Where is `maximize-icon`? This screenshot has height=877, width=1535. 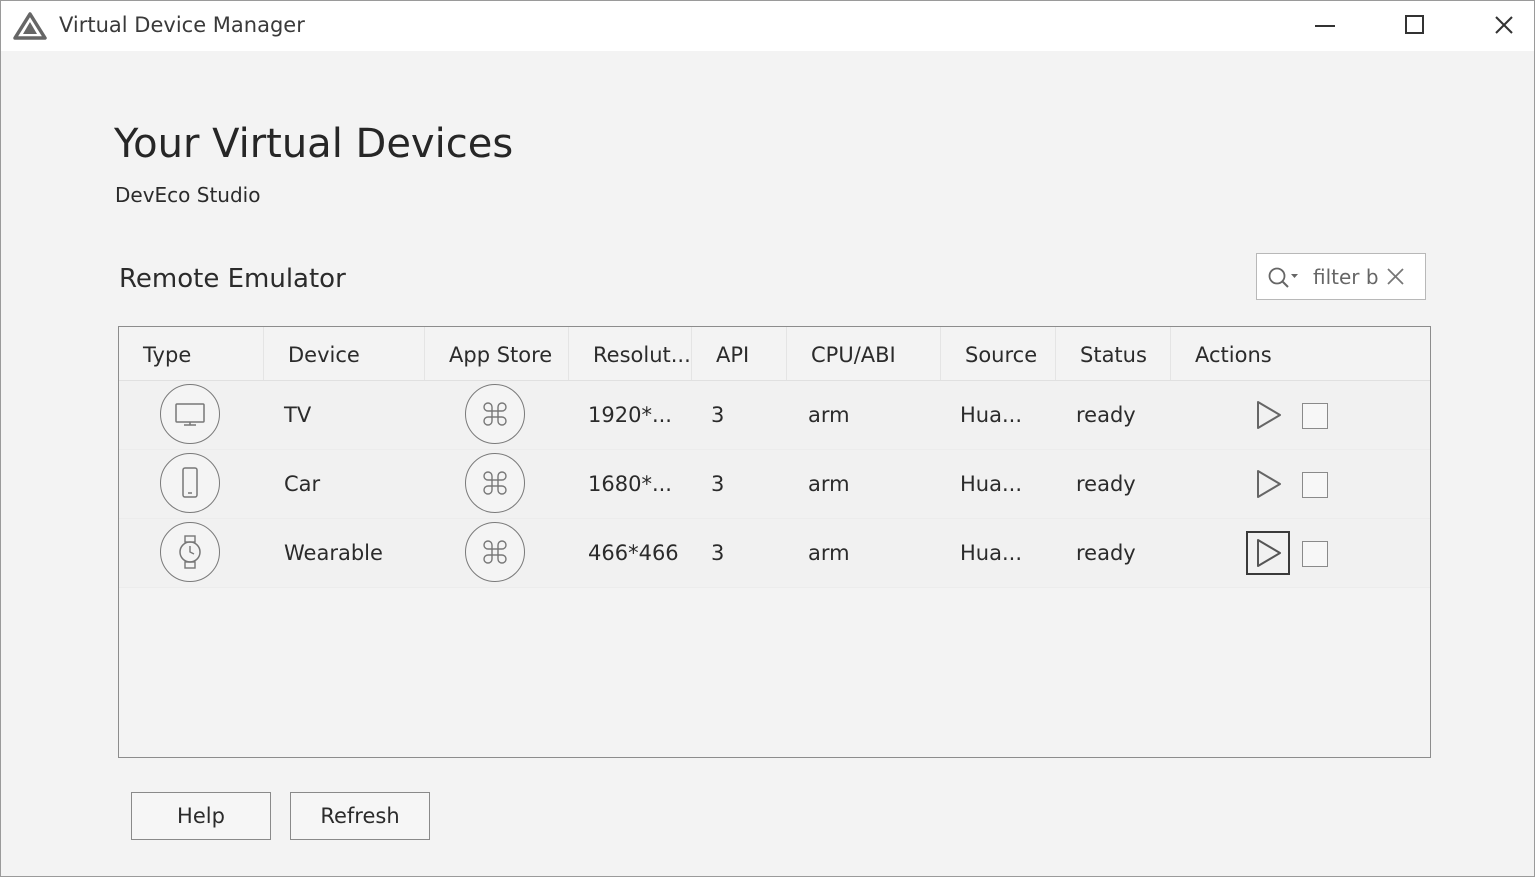 maximize-icon is located at coordinates (1414, 24).